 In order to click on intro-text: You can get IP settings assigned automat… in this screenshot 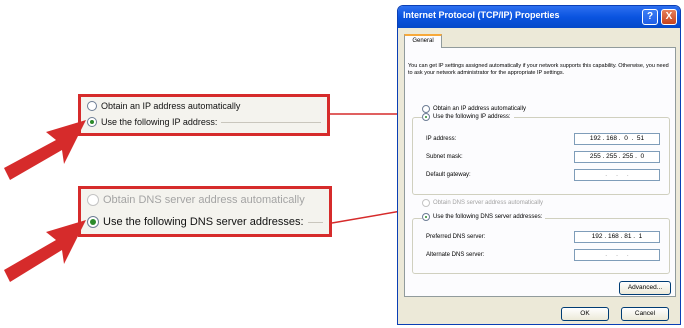, I will do `click(538, 69)`.